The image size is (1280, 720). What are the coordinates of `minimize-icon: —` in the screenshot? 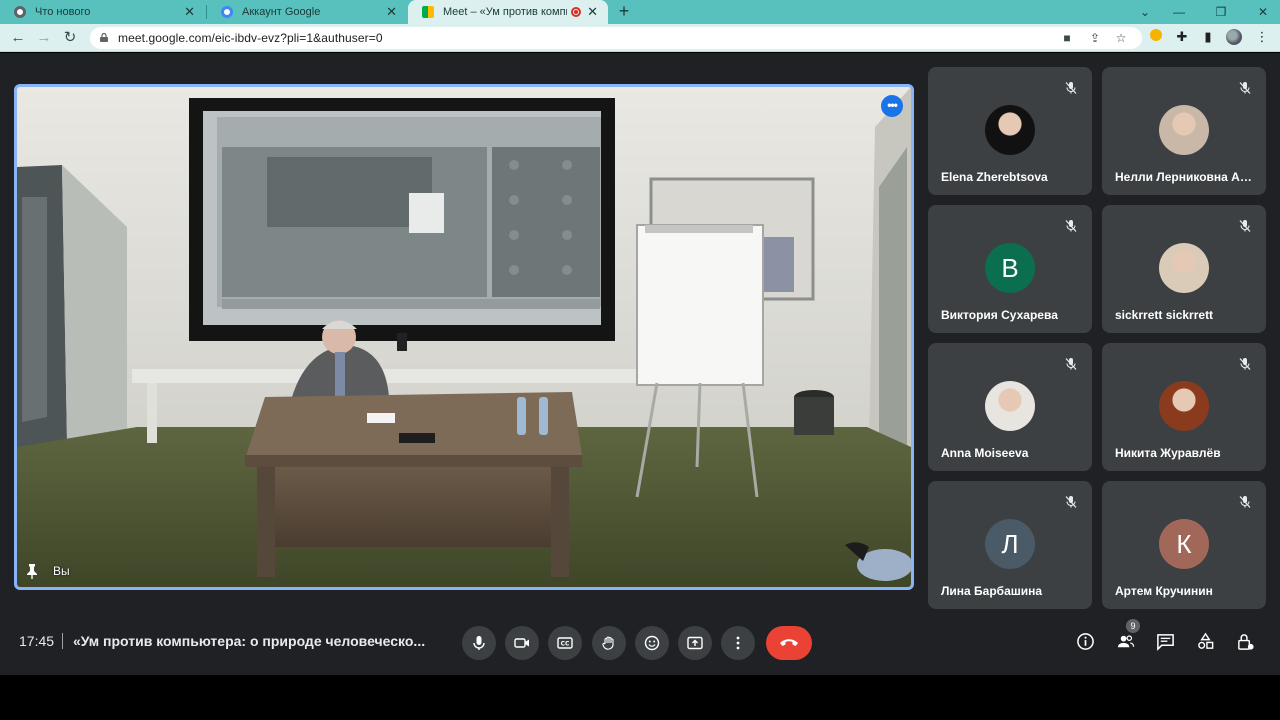 It's located at (1179, 12).